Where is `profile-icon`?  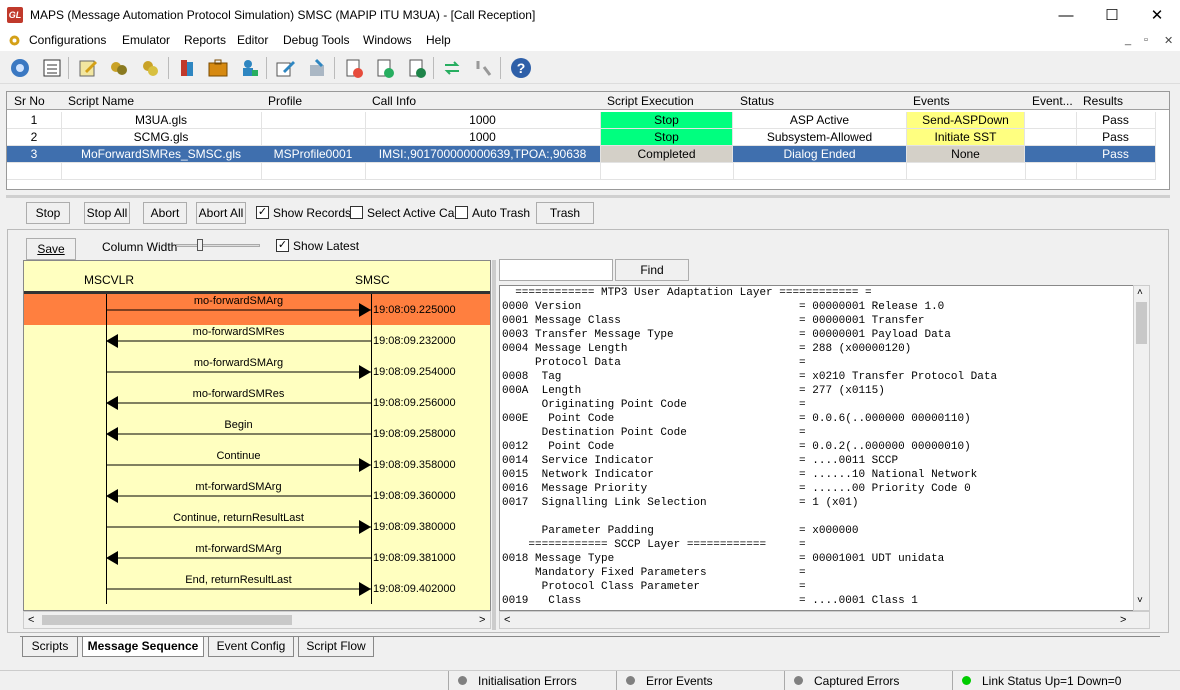 profile-icon is located at coordinates (187, 68).